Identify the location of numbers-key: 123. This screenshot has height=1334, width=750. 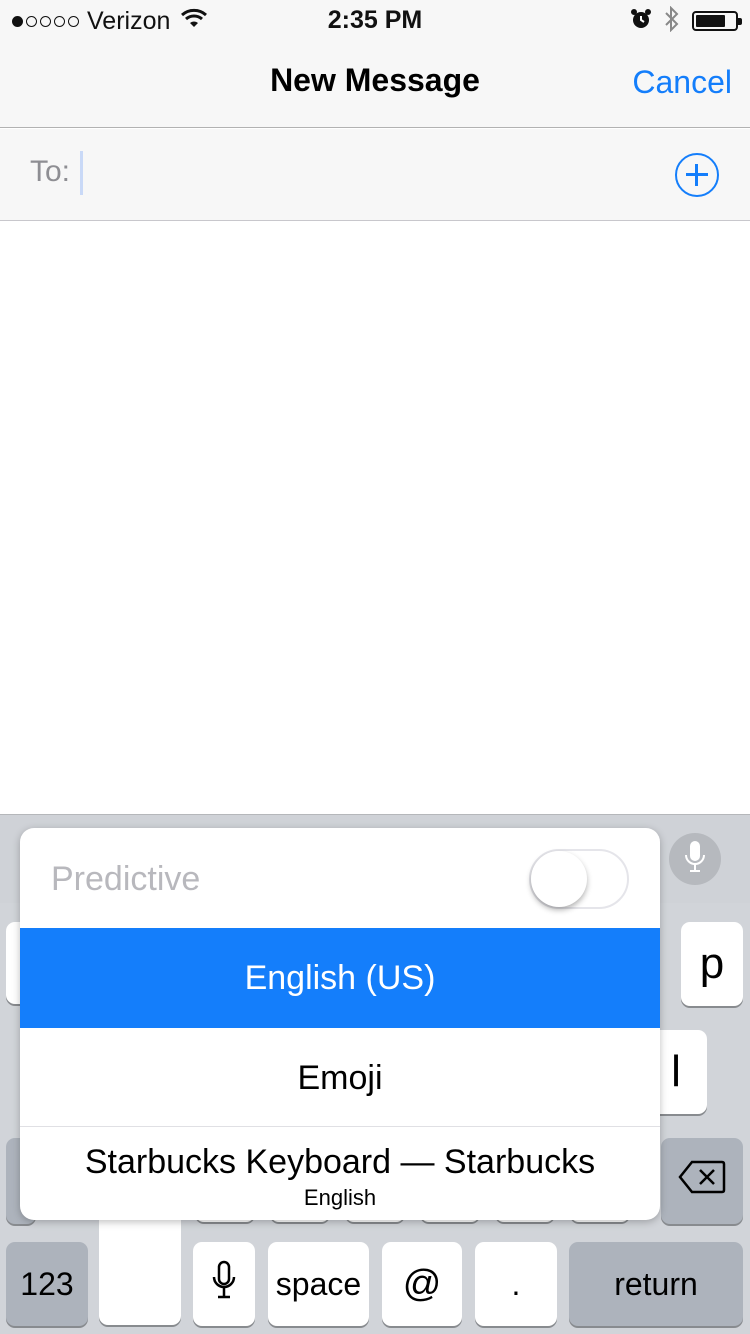
(47, 1284).